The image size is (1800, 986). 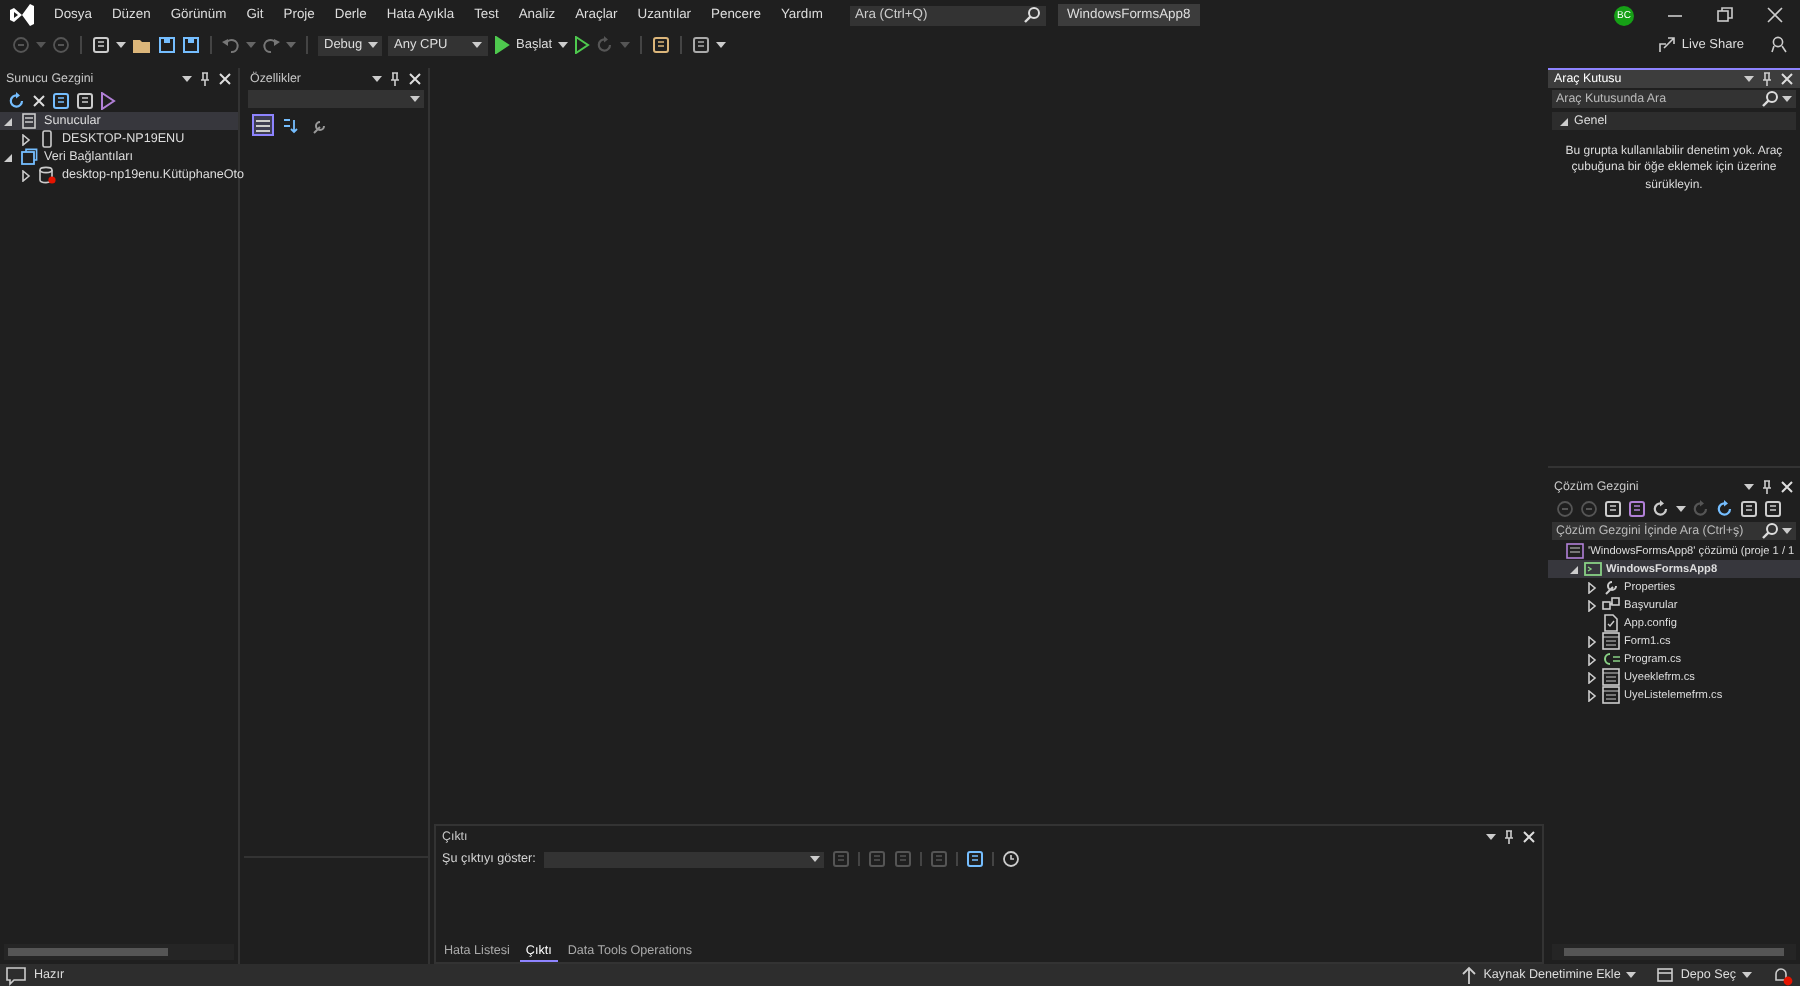 I want to click on alphabetical-view-button, so click(x=291, y=125).